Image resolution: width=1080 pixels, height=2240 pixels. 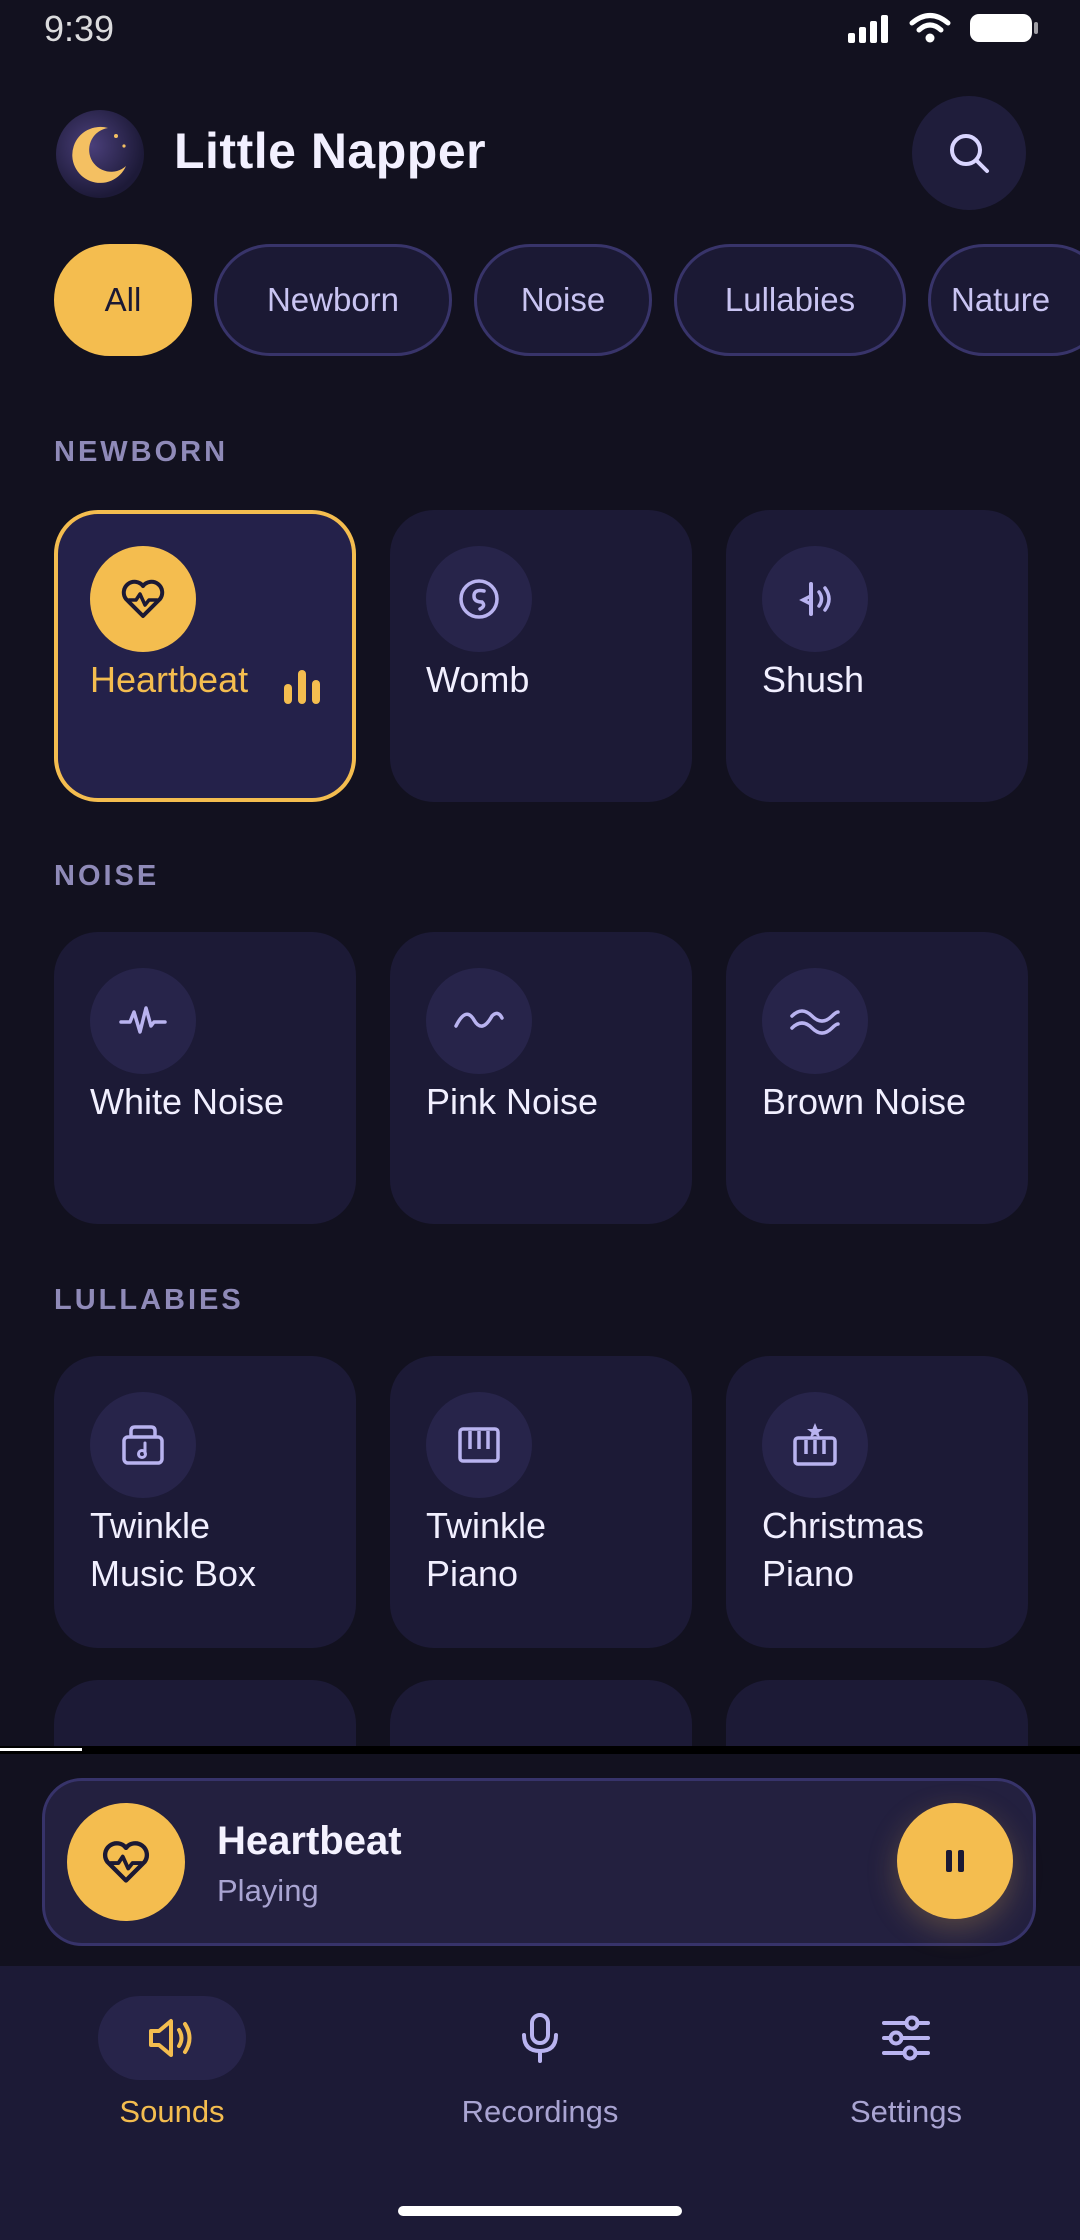 I want to click on sound-card-label: Twinkle Piano, so click(x=486, y=1550).